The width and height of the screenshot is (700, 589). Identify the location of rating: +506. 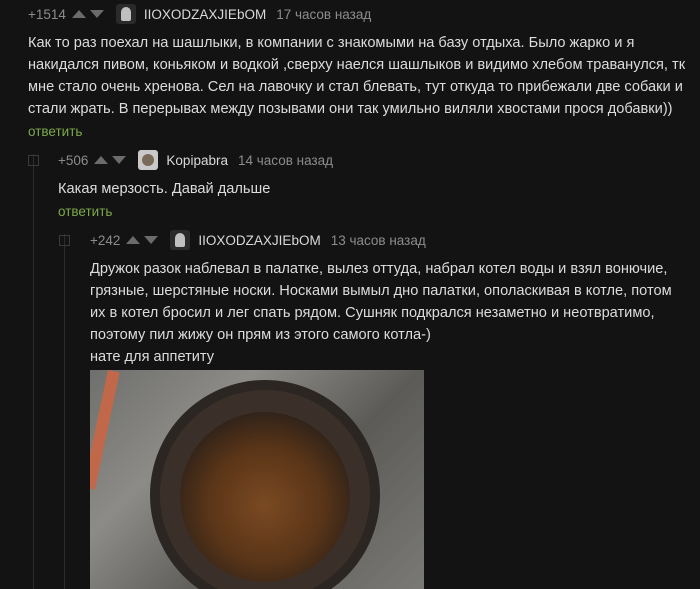
(73, 160).